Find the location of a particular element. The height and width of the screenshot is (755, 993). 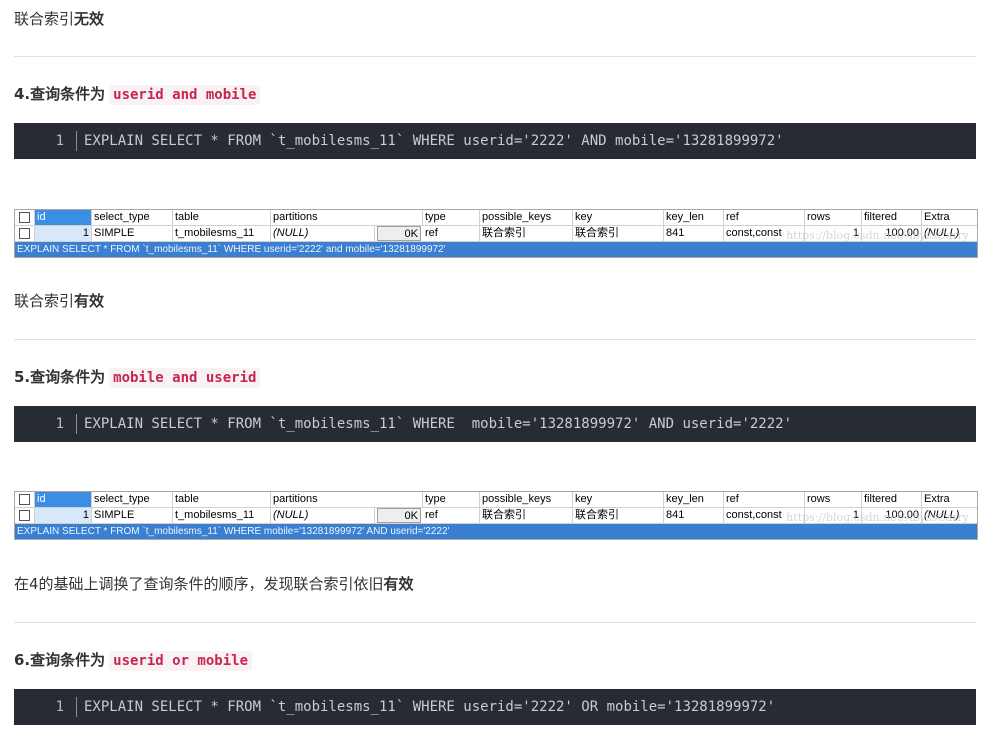

inline-code: mobile and userid is located at coordinates (185, 378).